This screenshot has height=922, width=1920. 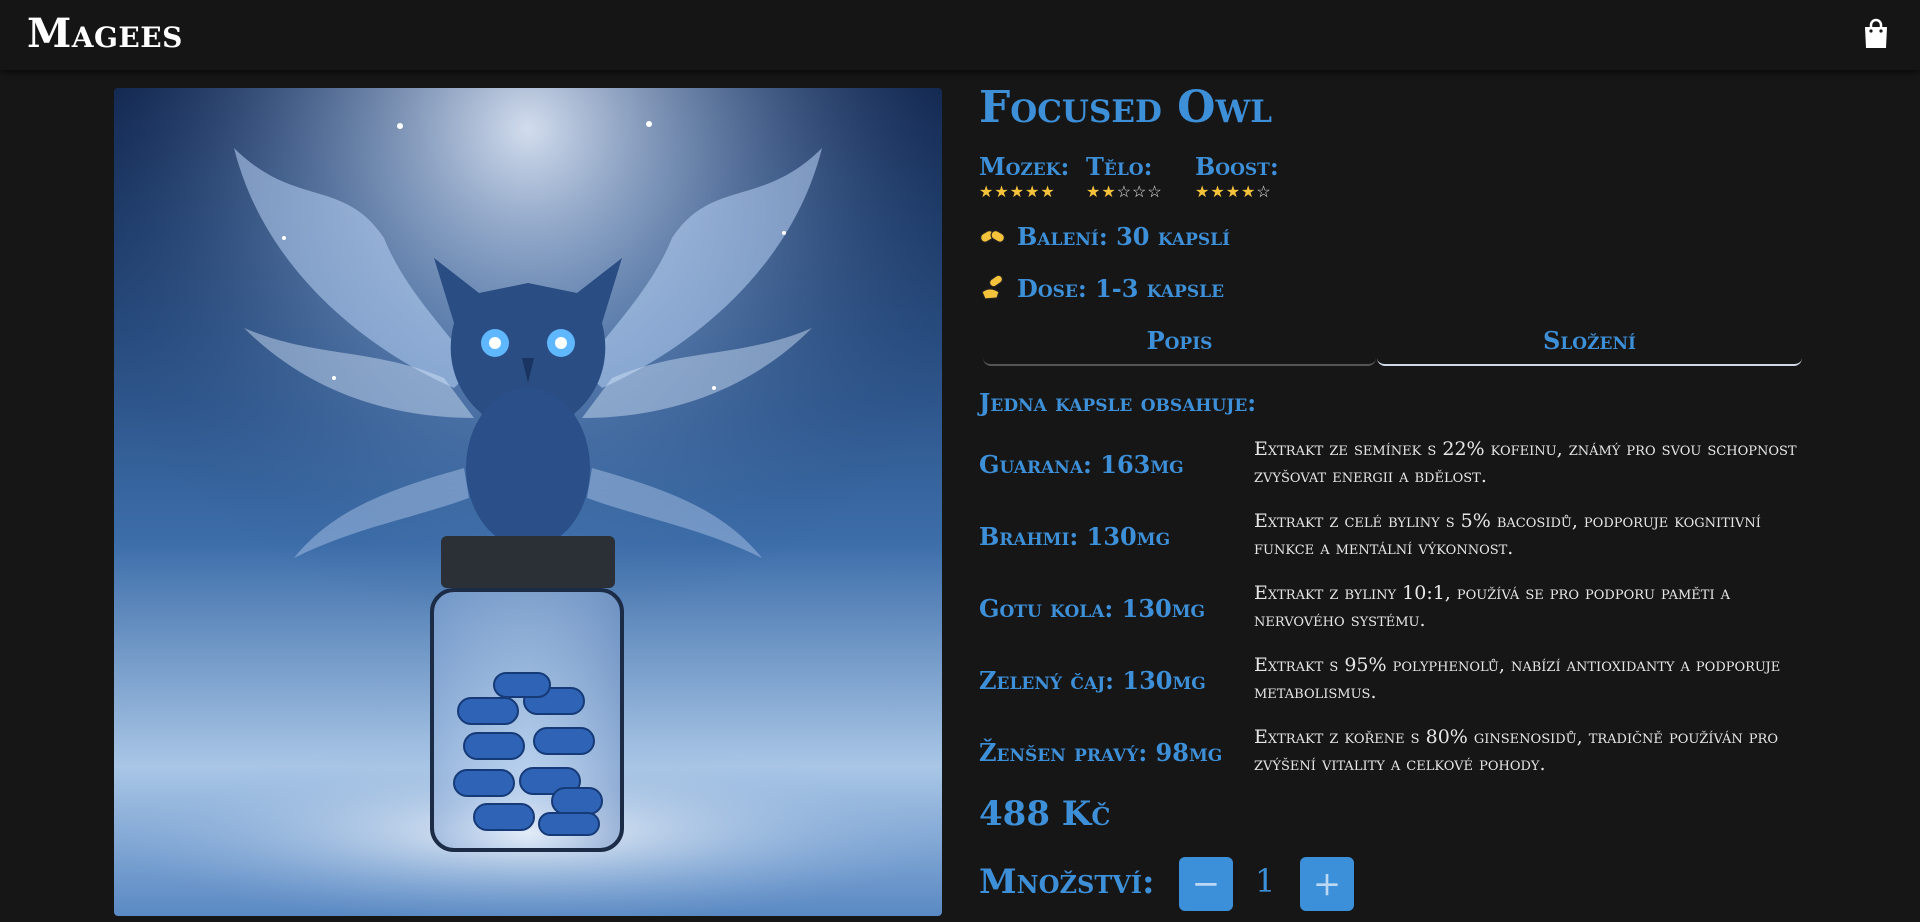 I want to click on tab-label: Popis, so click(x=1179, y=340).